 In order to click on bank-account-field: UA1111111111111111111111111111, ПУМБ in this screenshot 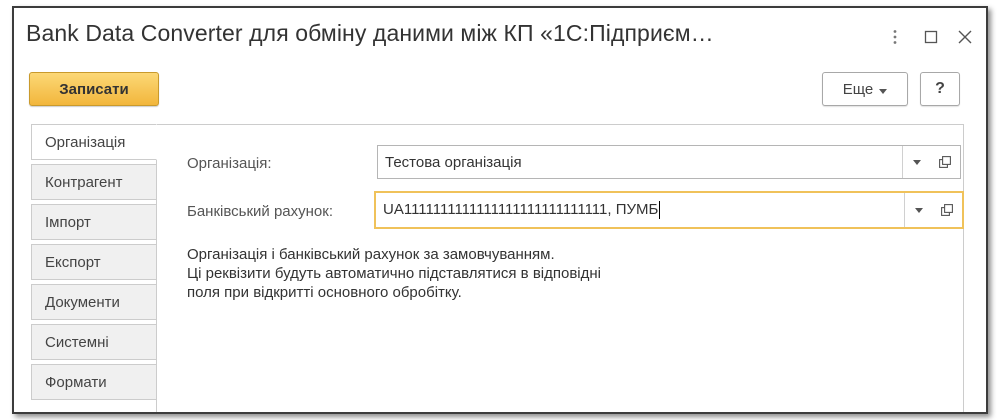, I will do `click(669, 210)`.